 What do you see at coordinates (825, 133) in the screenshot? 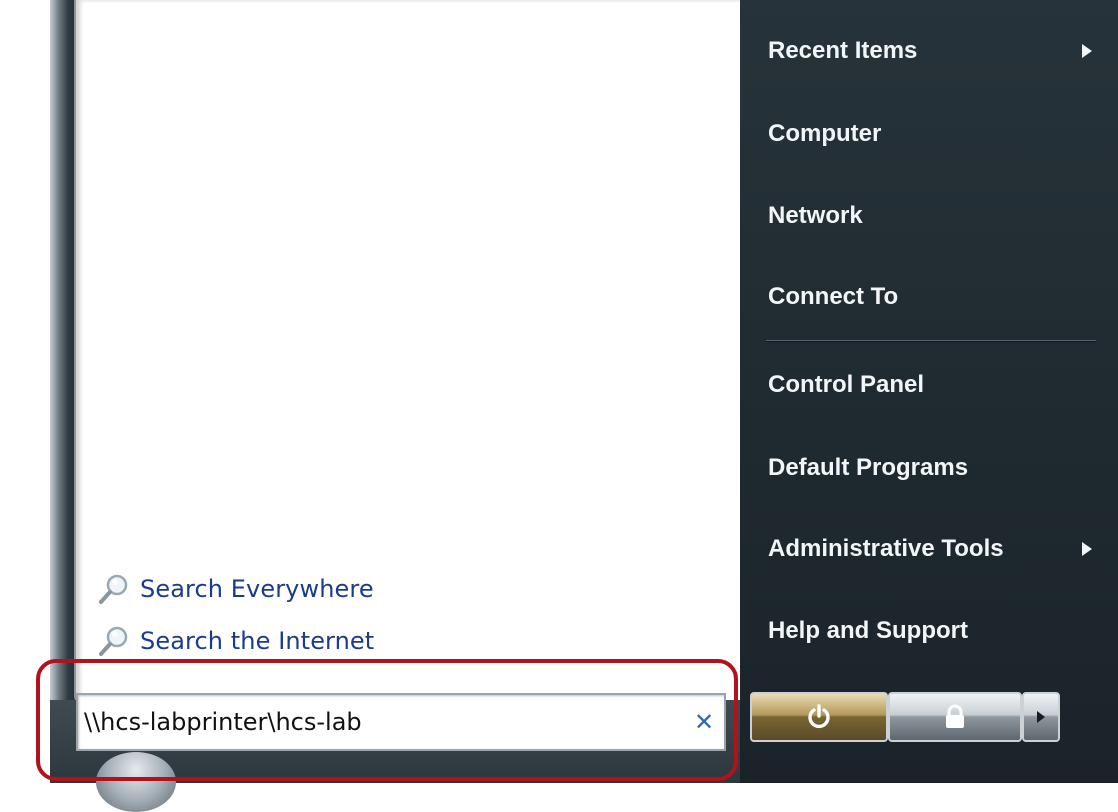
I see `menu-item-label: Computer` at bounding box center [825, 133].